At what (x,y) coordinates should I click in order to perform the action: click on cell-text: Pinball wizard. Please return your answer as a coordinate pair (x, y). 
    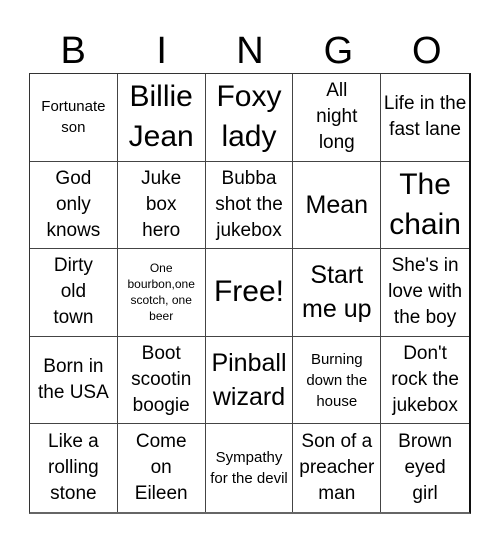
    Looking at the image, I should click on (249, 380).